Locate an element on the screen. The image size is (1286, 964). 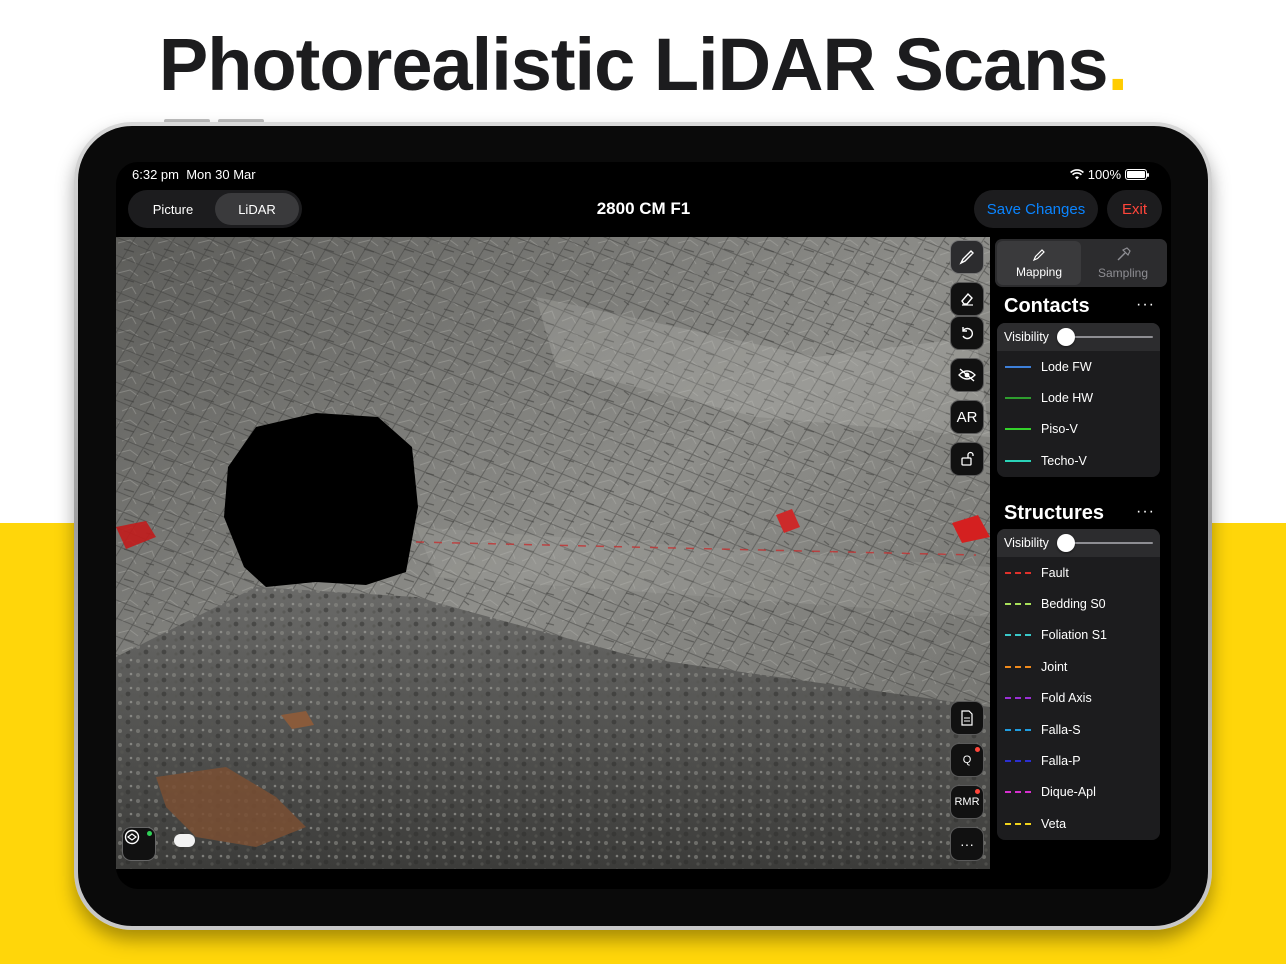
draw-tool-button is located at coordinates (967, 257).